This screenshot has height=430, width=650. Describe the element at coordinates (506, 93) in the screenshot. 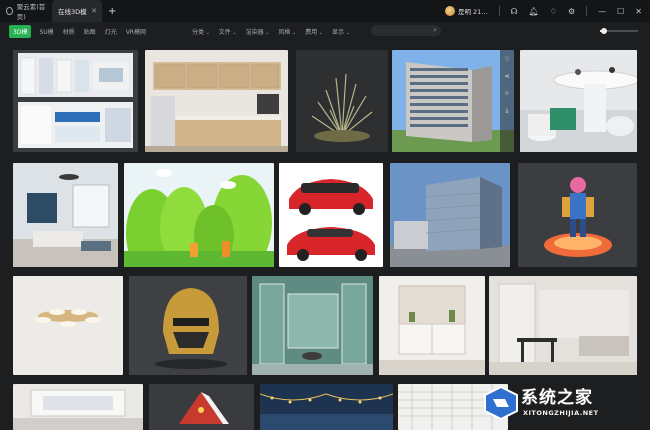

I see `star-icon: ☆` at that location.